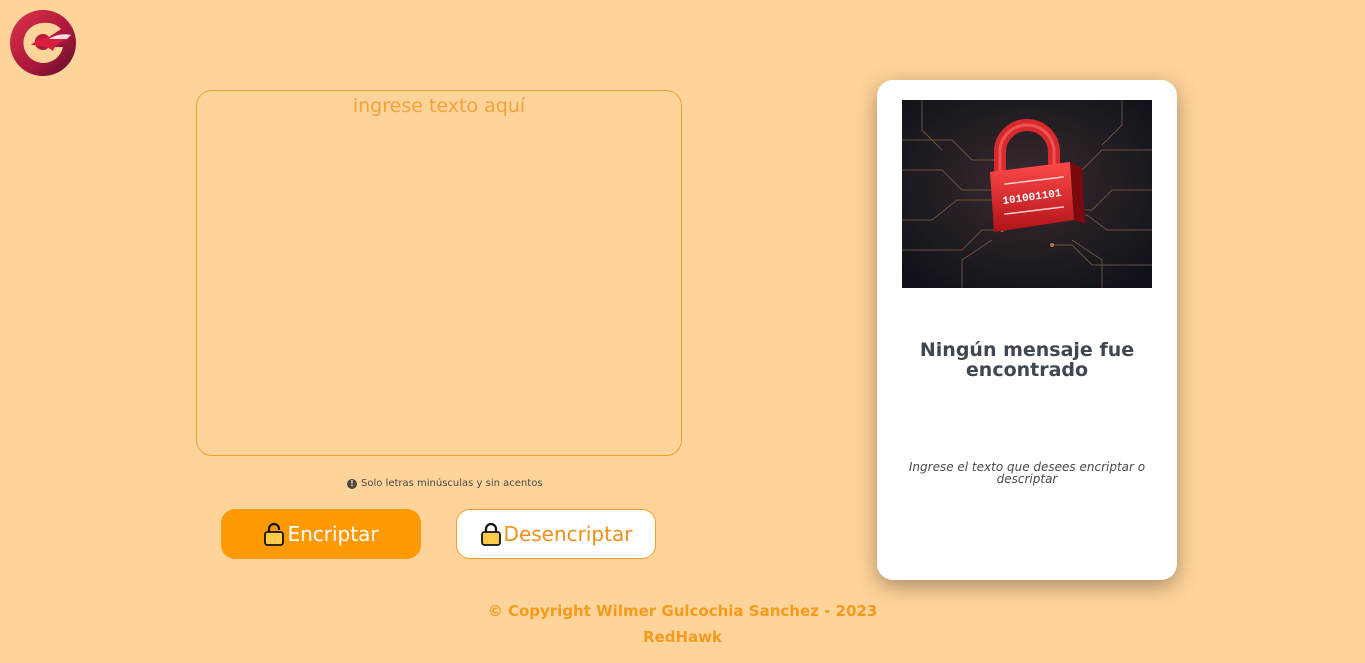  I want to click on info-circle-icon: !, so click(352, 483).